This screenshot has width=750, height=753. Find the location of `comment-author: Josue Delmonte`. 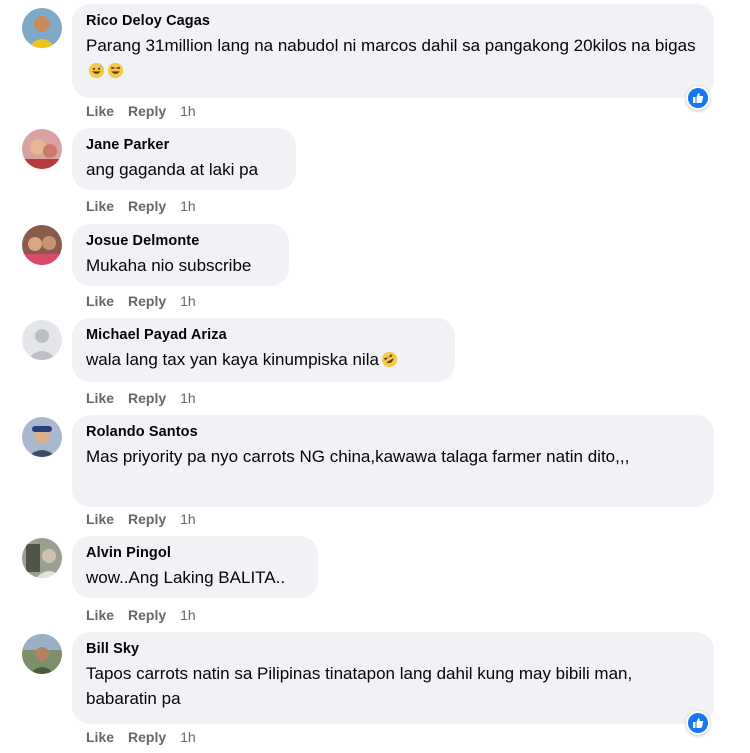

comment-author: Josue Delmonte is located at coordinates (180, 241).